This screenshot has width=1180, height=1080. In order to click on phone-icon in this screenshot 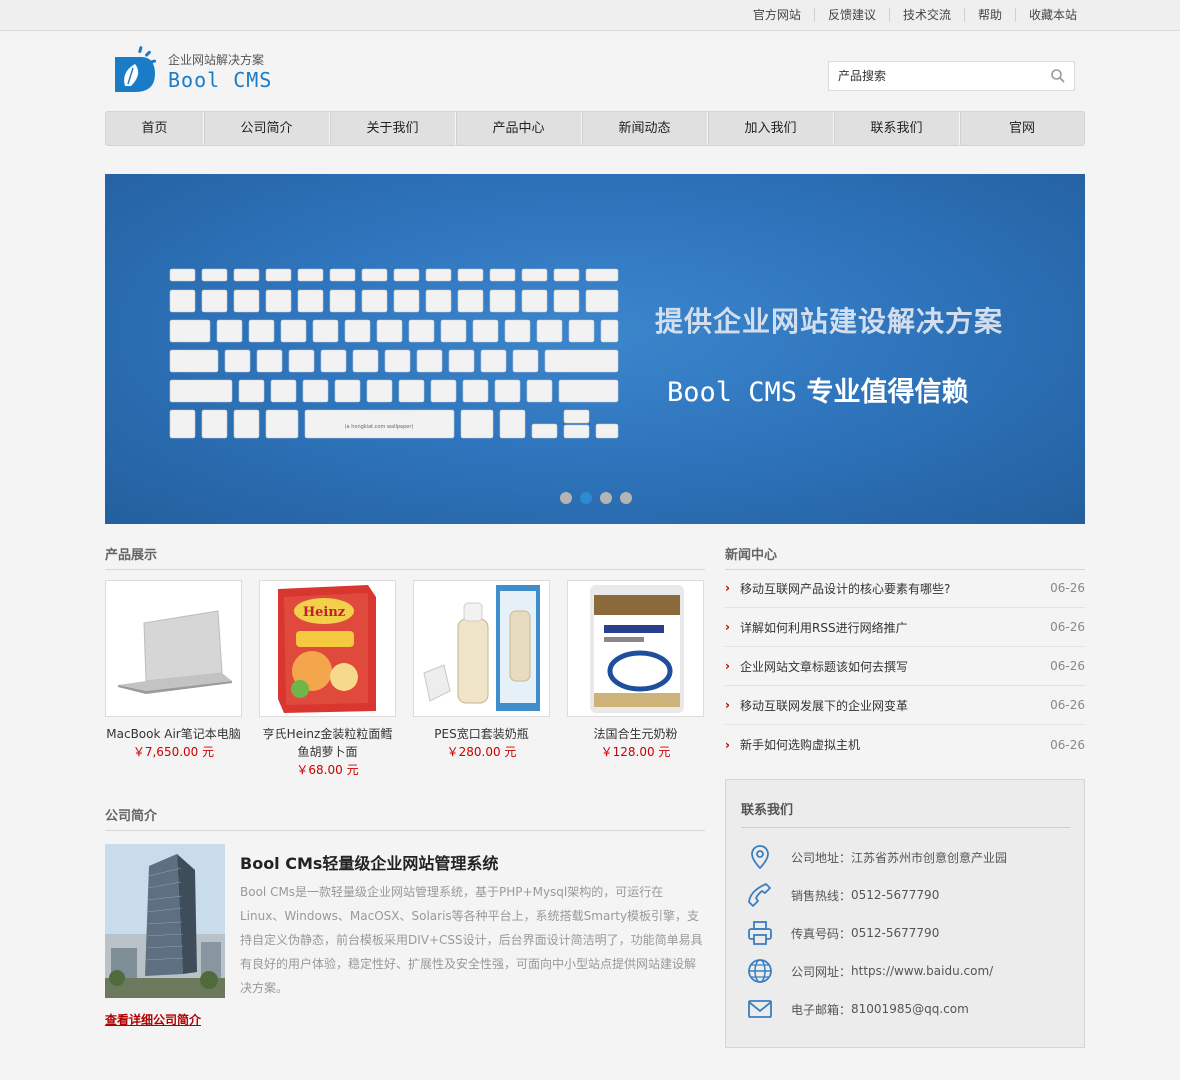, I will do `click(759, 895)`.